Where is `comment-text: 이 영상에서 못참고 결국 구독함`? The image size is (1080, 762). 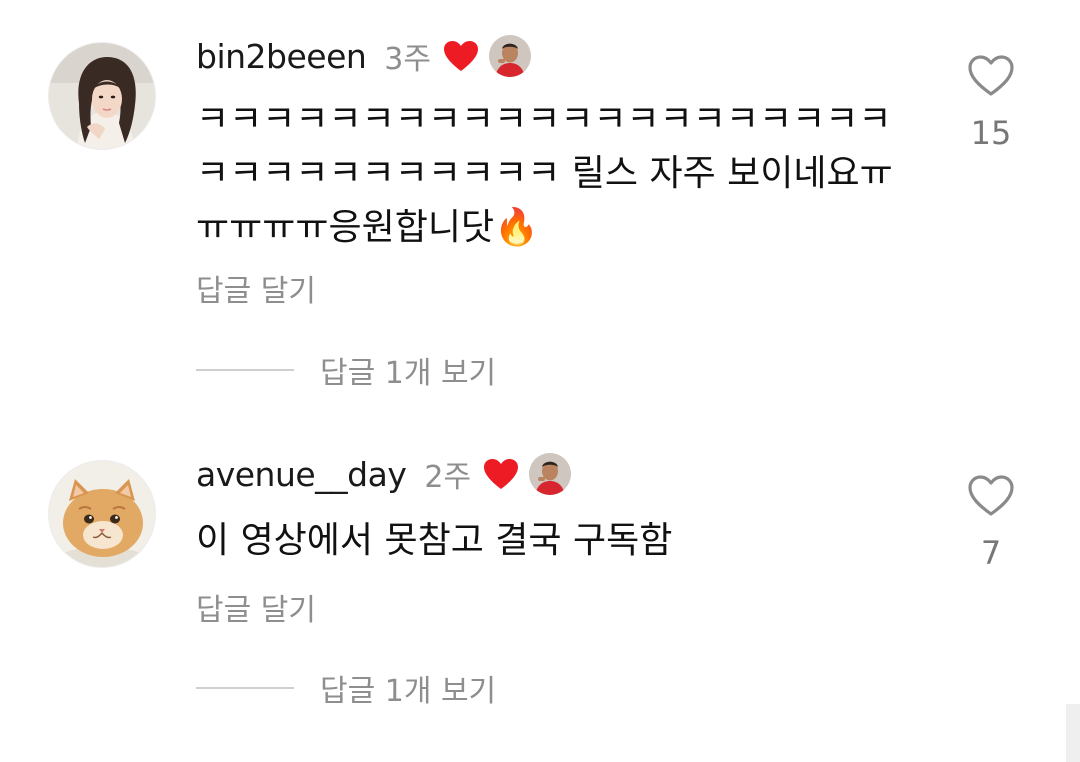
comment-text: 이 영상에서 못참고 결국 구독함 is located at coordinates (434, 540).